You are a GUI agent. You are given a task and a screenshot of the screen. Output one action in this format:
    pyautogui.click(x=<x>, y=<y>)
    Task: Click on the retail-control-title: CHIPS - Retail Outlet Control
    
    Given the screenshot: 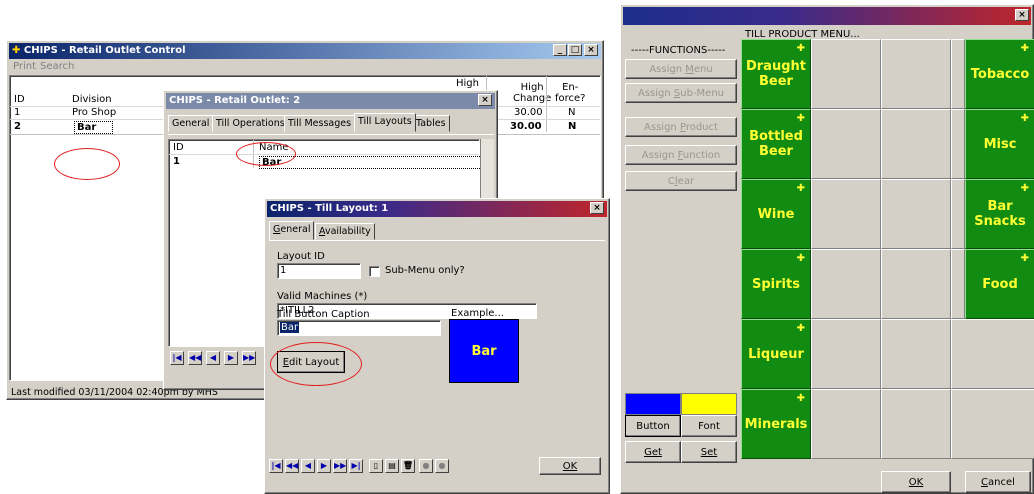 What is the action you would take?
    pyautogui.click(x=104, y=50)
    